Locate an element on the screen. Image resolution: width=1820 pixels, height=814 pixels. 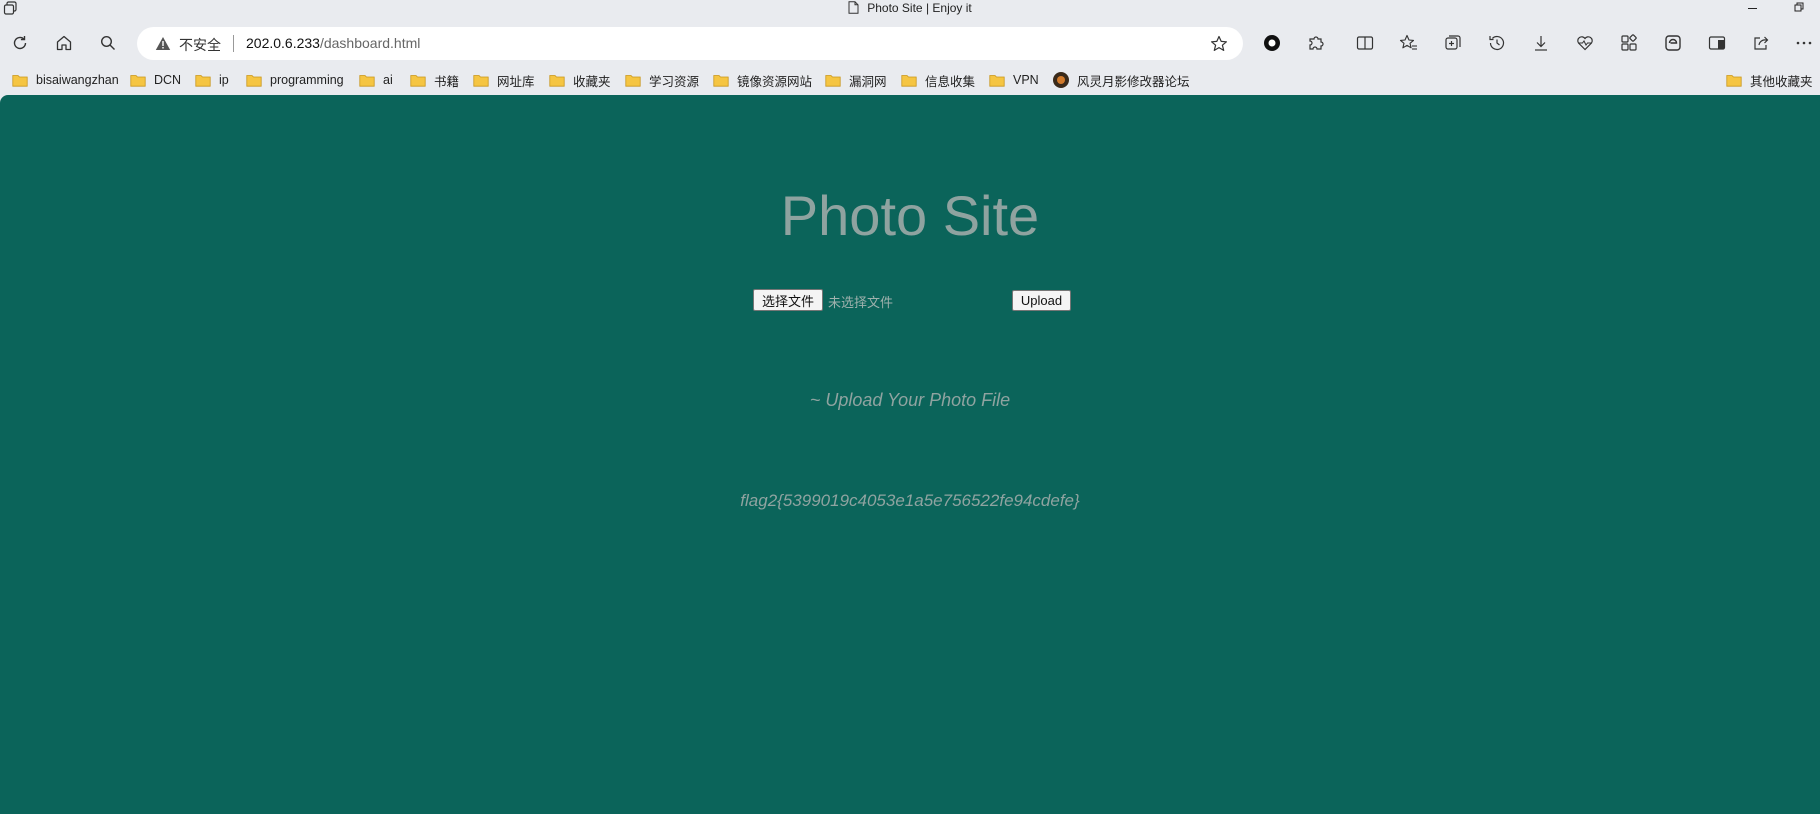
choose-file-button: 选择文件 is located at coordinates (788, 300).